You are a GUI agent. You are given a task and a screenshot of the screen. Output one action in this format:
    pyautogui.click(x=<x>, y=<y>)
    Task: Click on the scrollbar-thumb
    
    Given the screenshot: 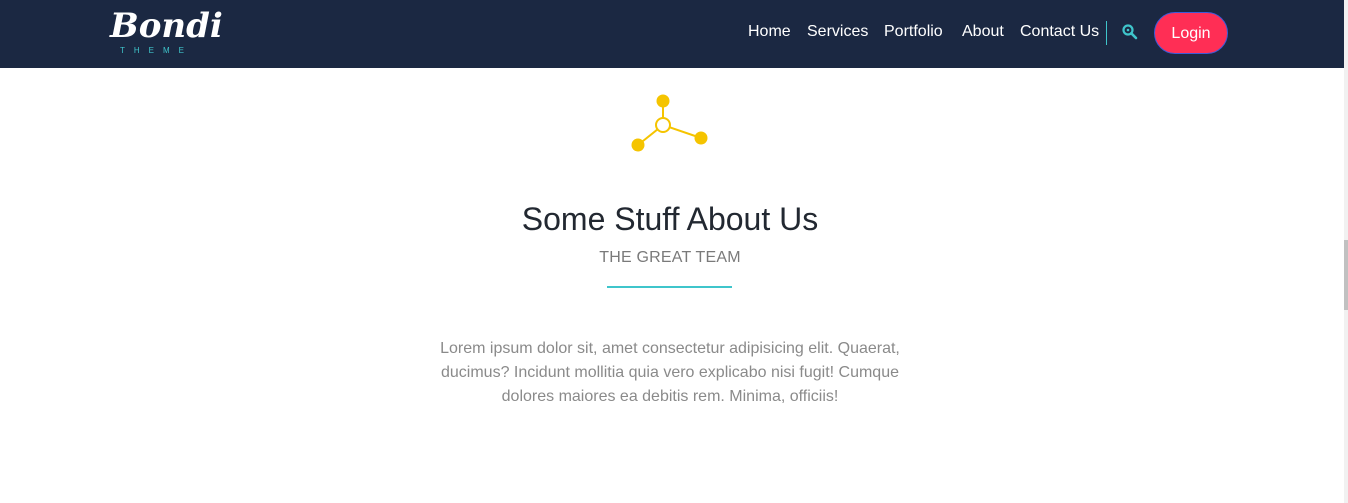 What is the action you would take?
    pyautogui.click(x=1346, y=275)
    